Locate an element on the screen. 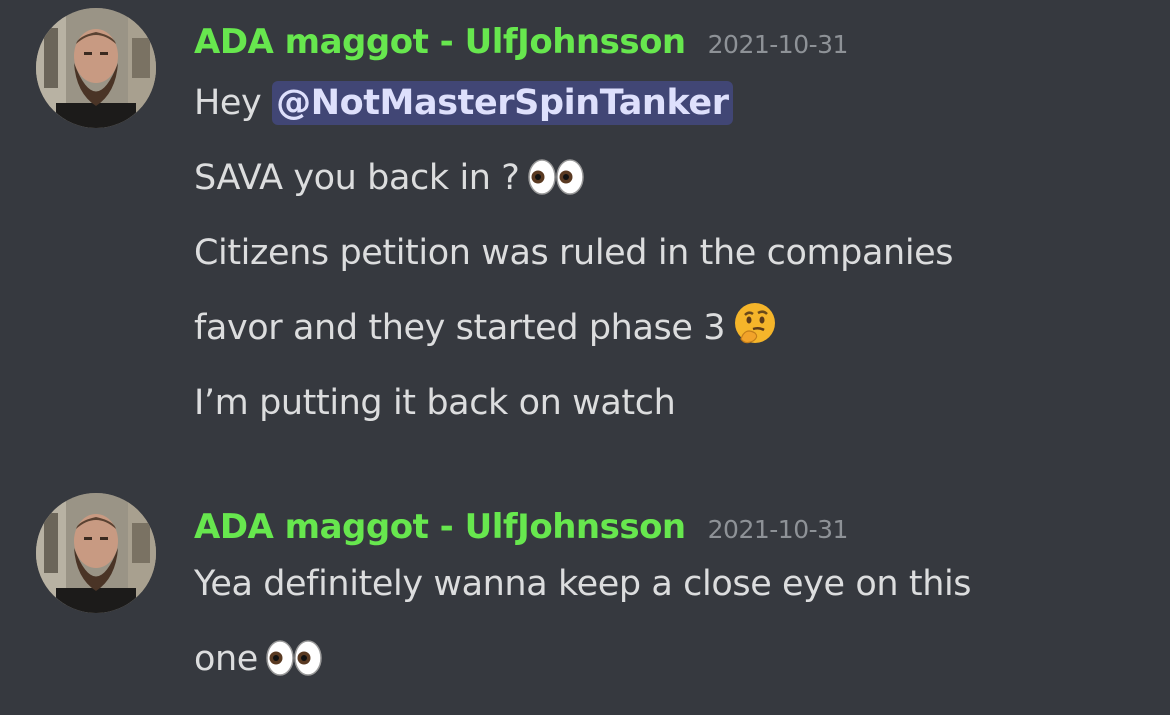 Image resolution: width=1170 pixels, height=715 pixels. message-text: Hey is located at coordinates (233, 103).